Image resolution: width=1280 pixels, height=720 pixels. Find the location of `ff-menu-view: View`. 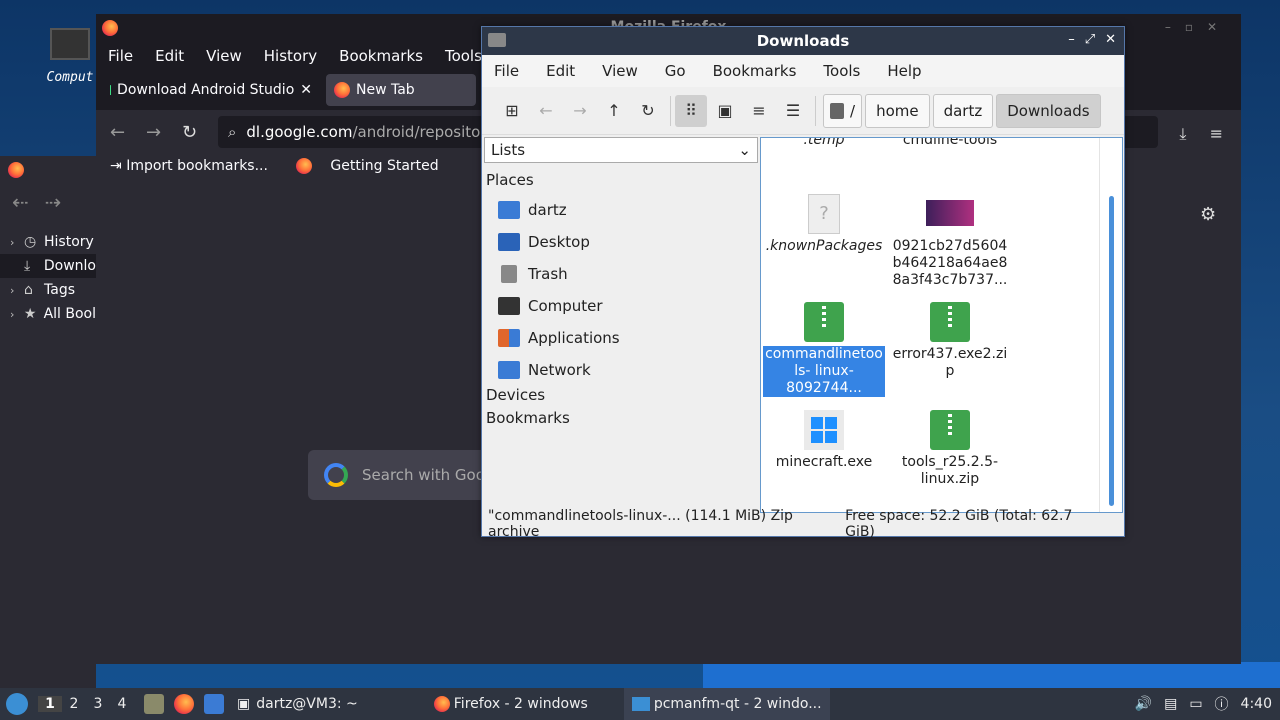

ff-menu-view: View is located at coordinates (224, 56).